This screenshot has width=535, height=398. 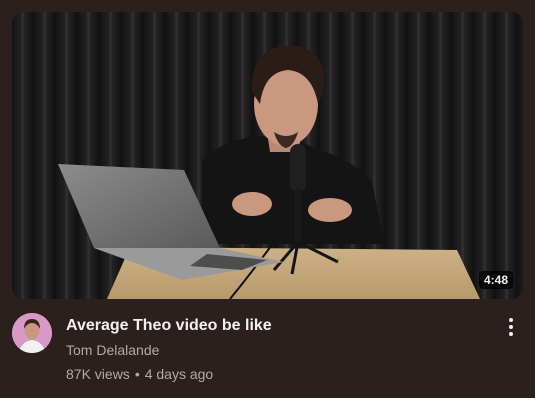 I want to click on channel-avatar, so click(x=32, y=333).